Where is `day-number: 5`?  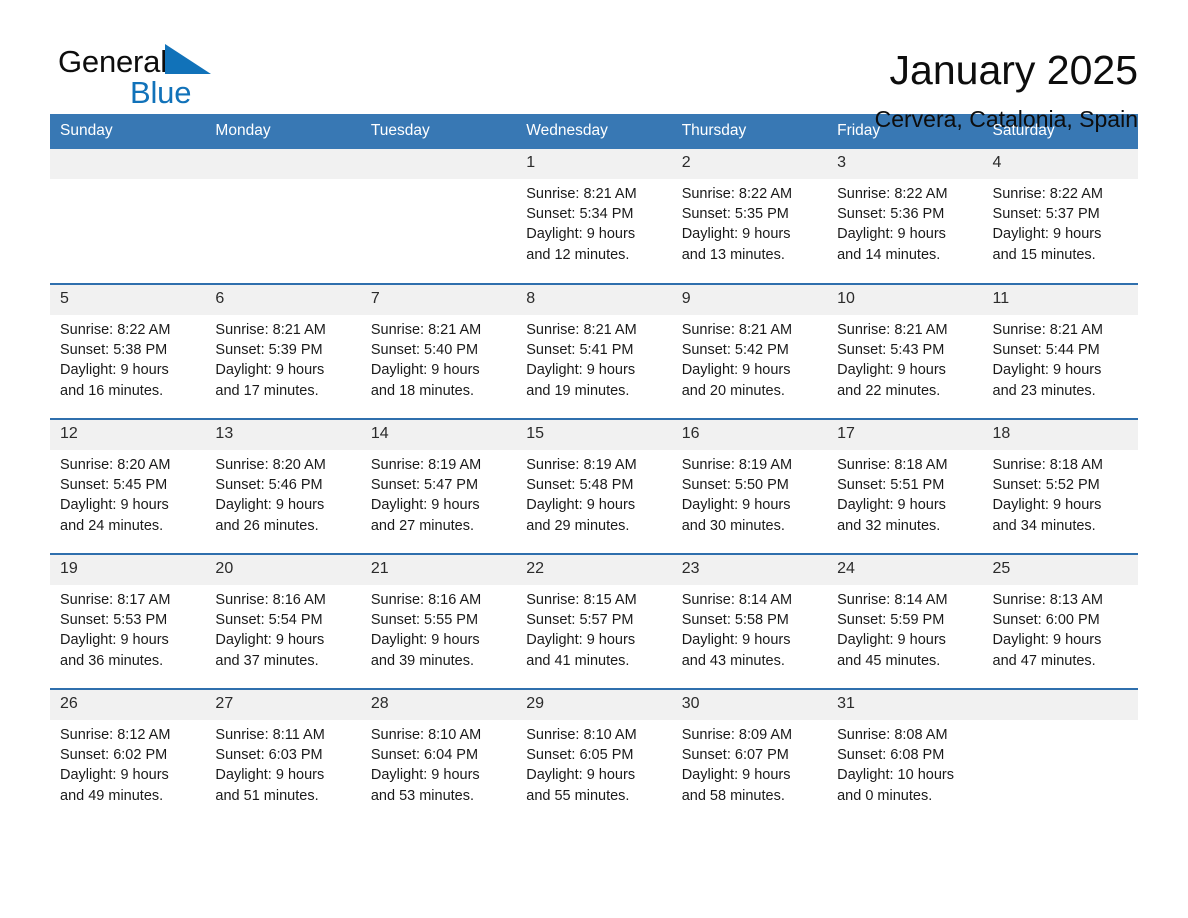 day-number: 5 is located at coordinates (128, 300).